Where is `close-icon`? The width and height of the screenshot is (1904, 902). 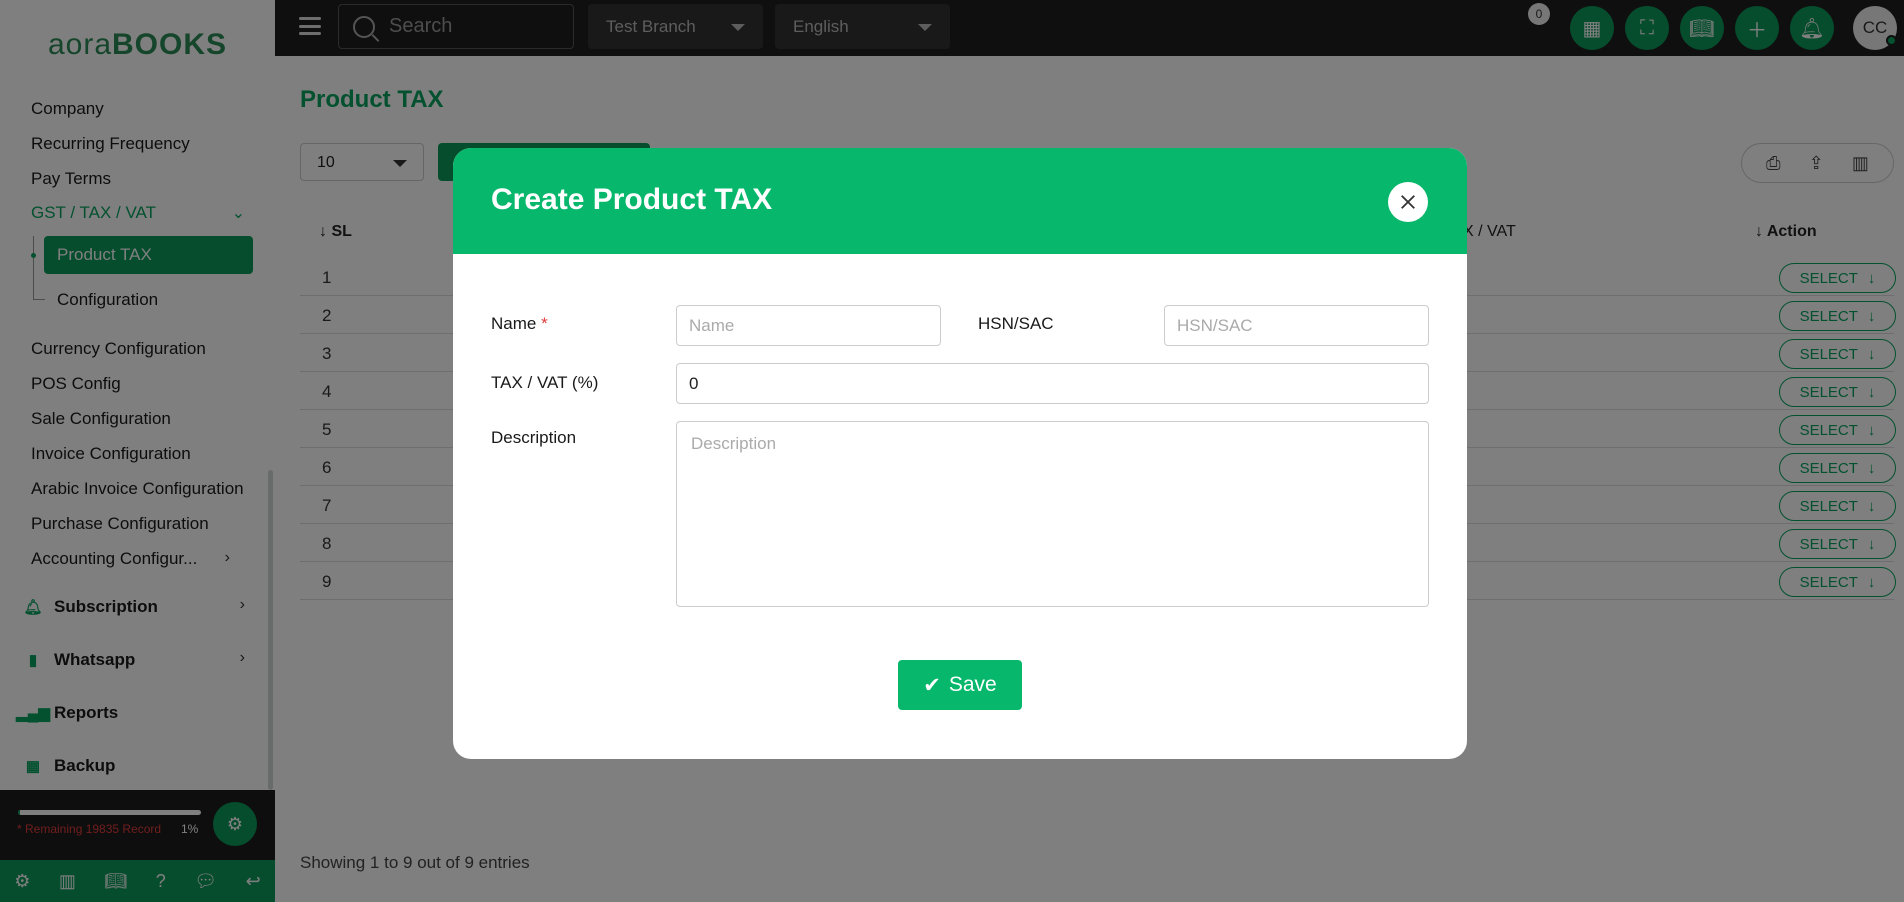
close-icon is located at coordinates (1408, 202).